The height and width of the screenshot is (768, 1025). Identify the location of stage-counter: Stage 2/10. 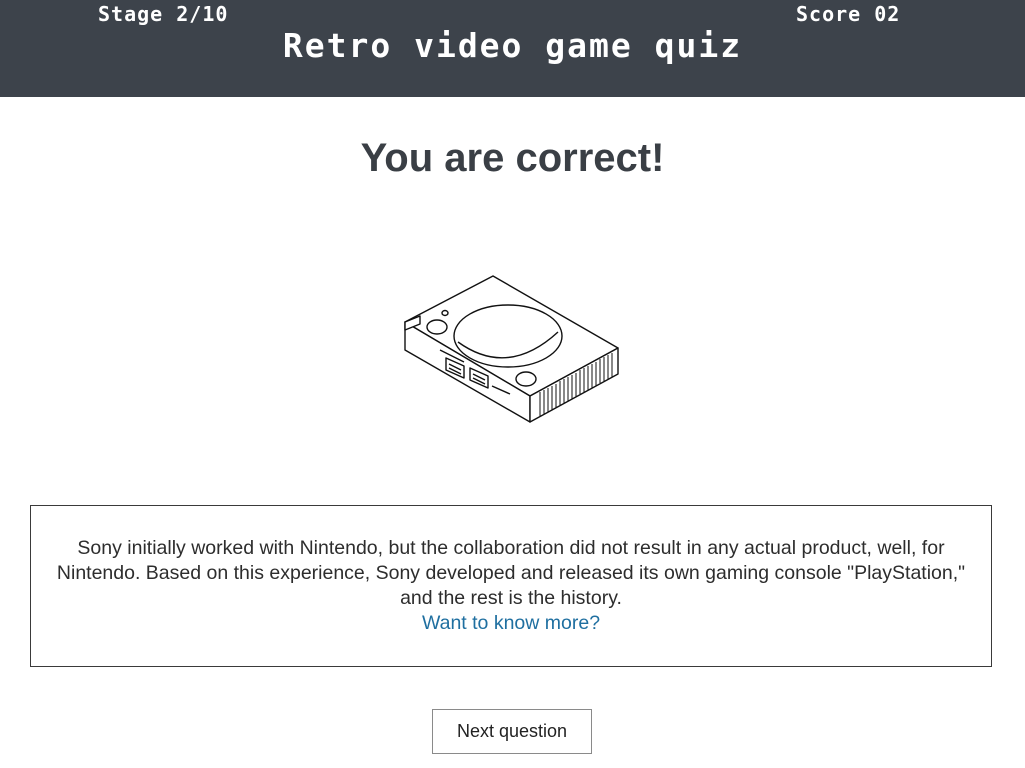
(163, 14).